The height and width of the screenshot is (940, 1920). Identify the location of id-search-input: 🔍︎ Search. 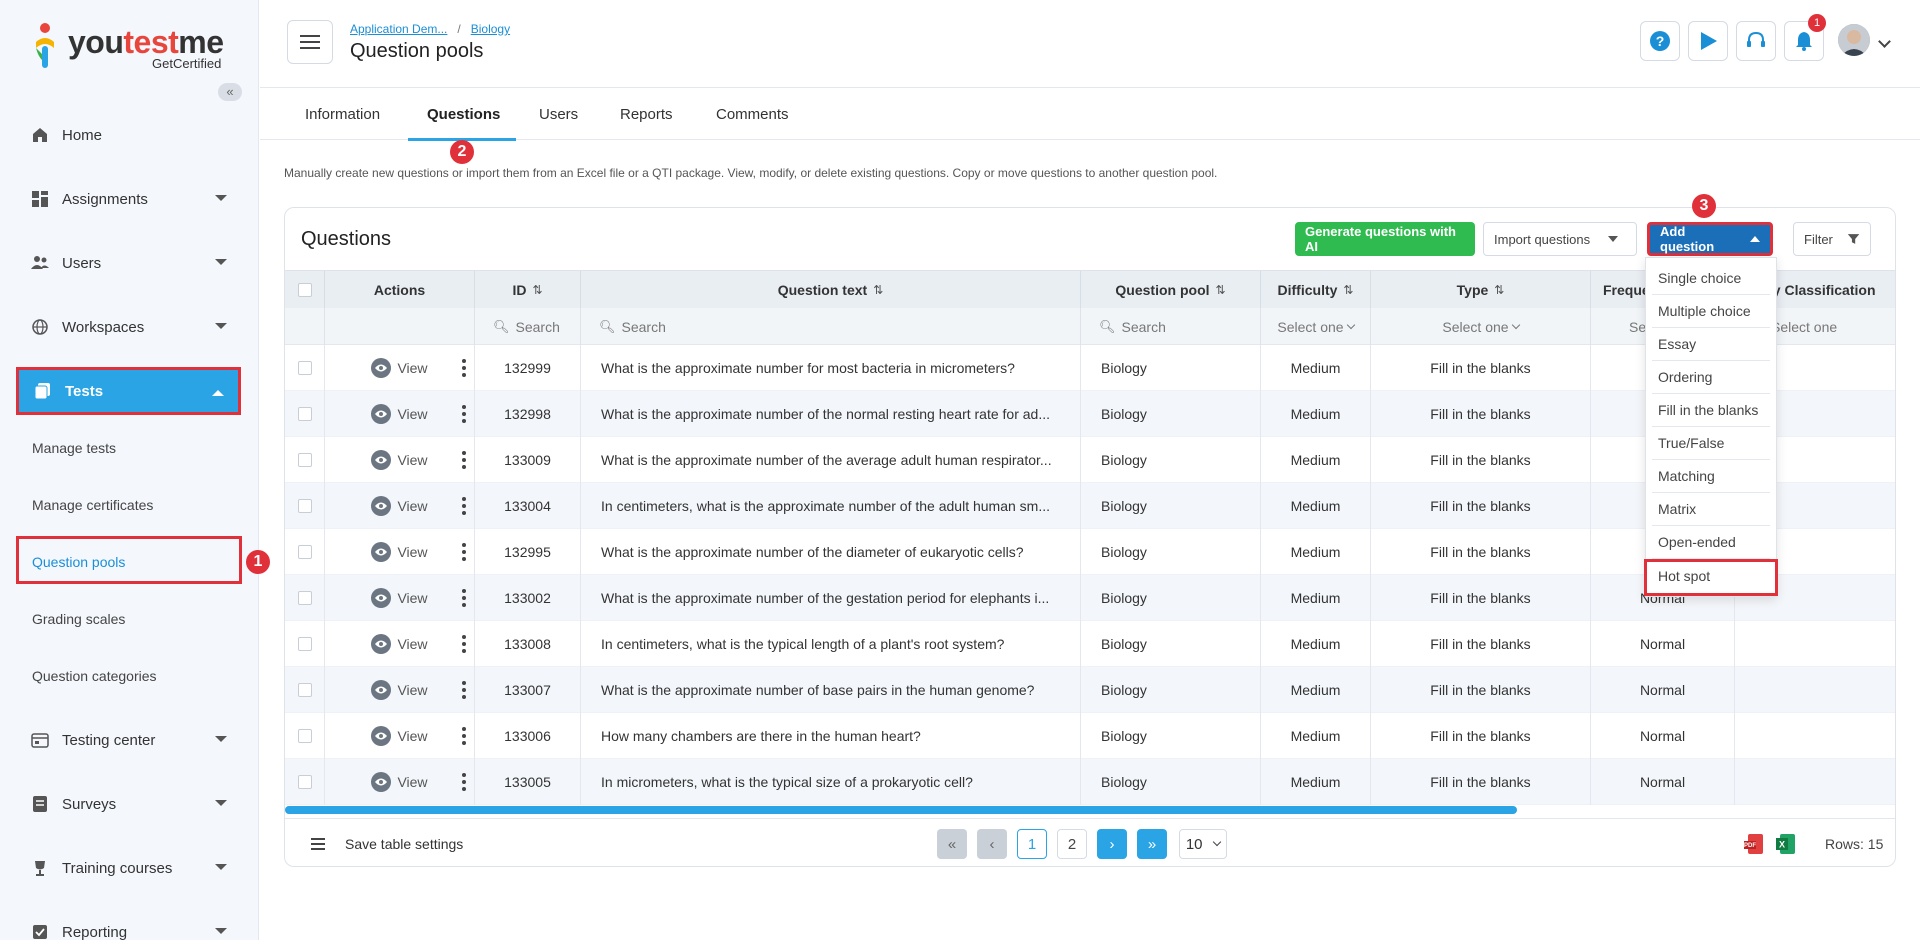
(528, 326).